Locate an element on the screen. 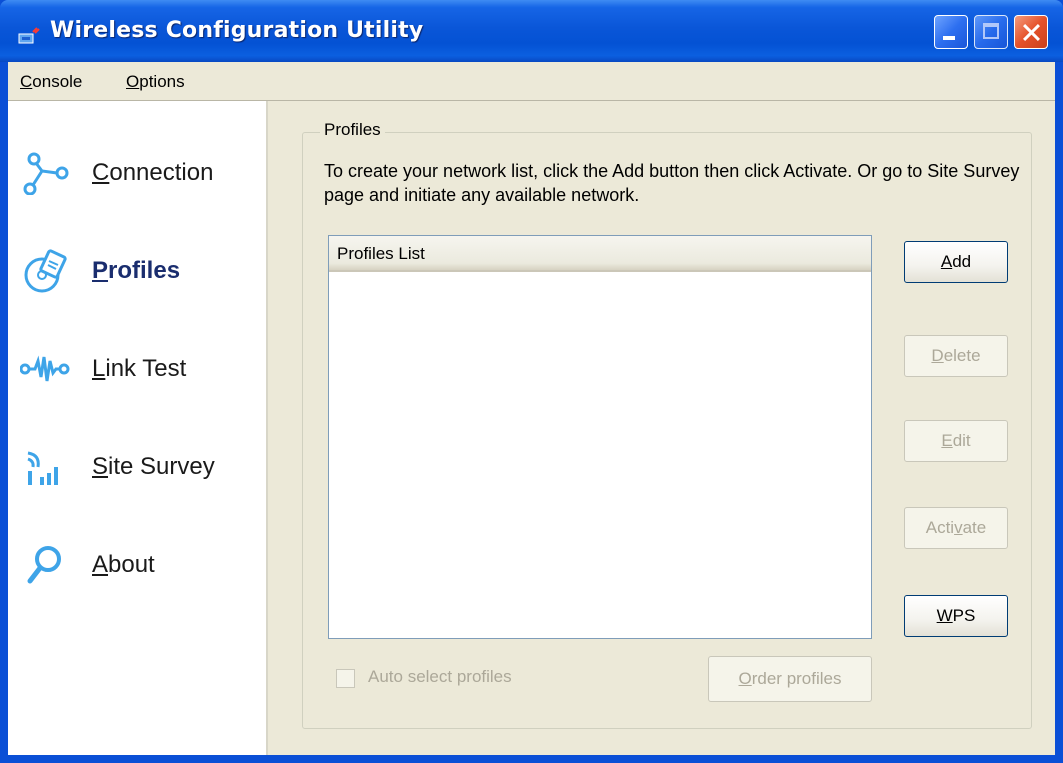 The width and height of the screenshot is (1063, 763). order-profiles-button: Order profiles is located at coordinates (790, 679).